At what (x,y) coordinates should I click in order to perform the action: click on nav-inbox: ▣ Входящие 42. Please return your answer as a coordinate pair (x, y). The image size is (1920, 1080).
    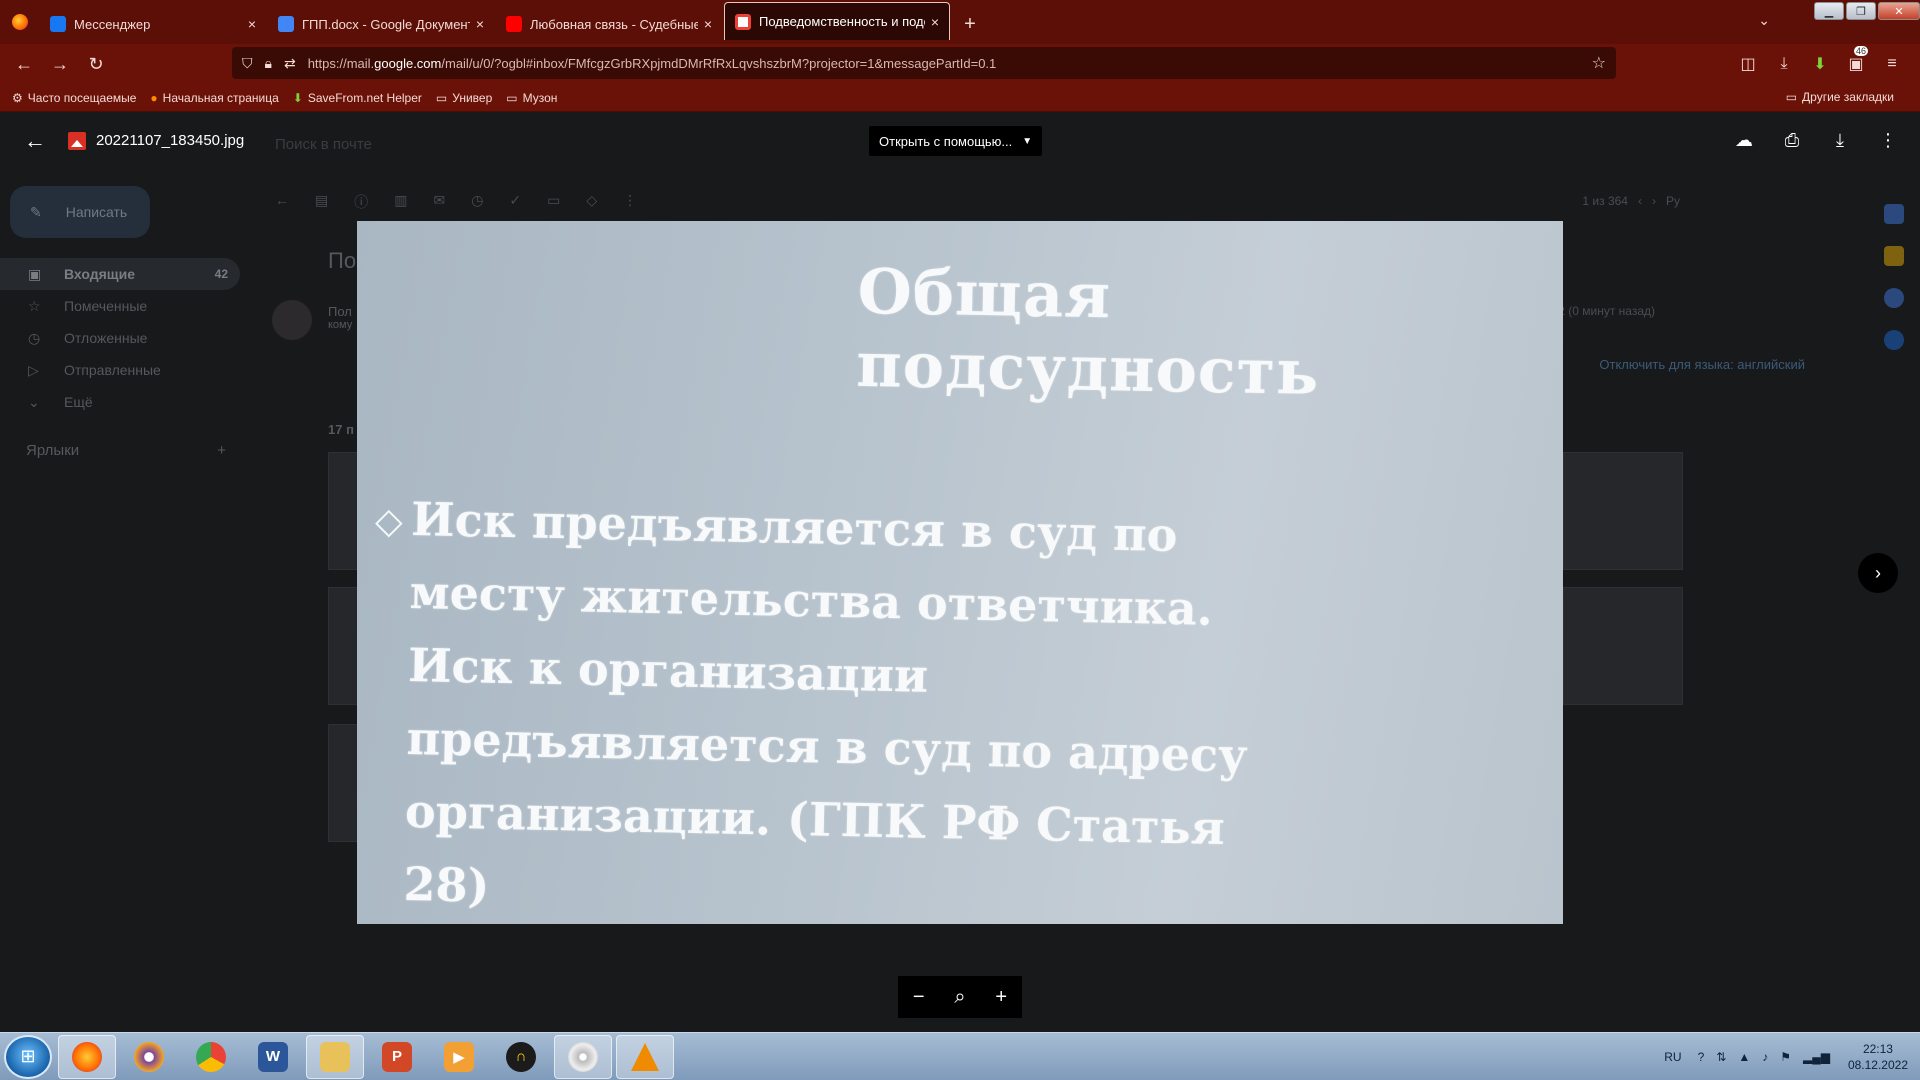
    Looking at the image, I should click on (120, 274).